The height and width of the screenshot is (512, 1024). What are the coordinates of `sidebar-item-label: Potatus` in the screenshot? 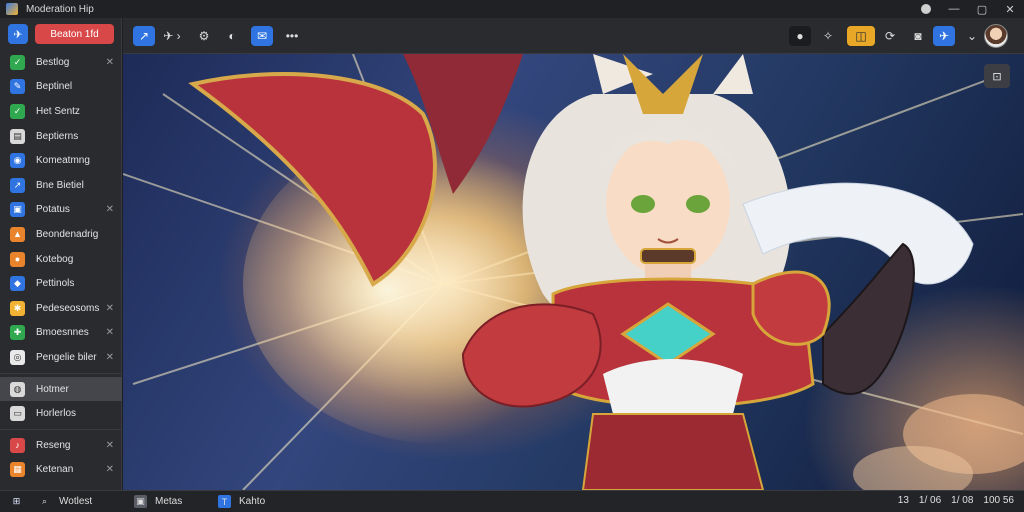 It's located at (53, 210).